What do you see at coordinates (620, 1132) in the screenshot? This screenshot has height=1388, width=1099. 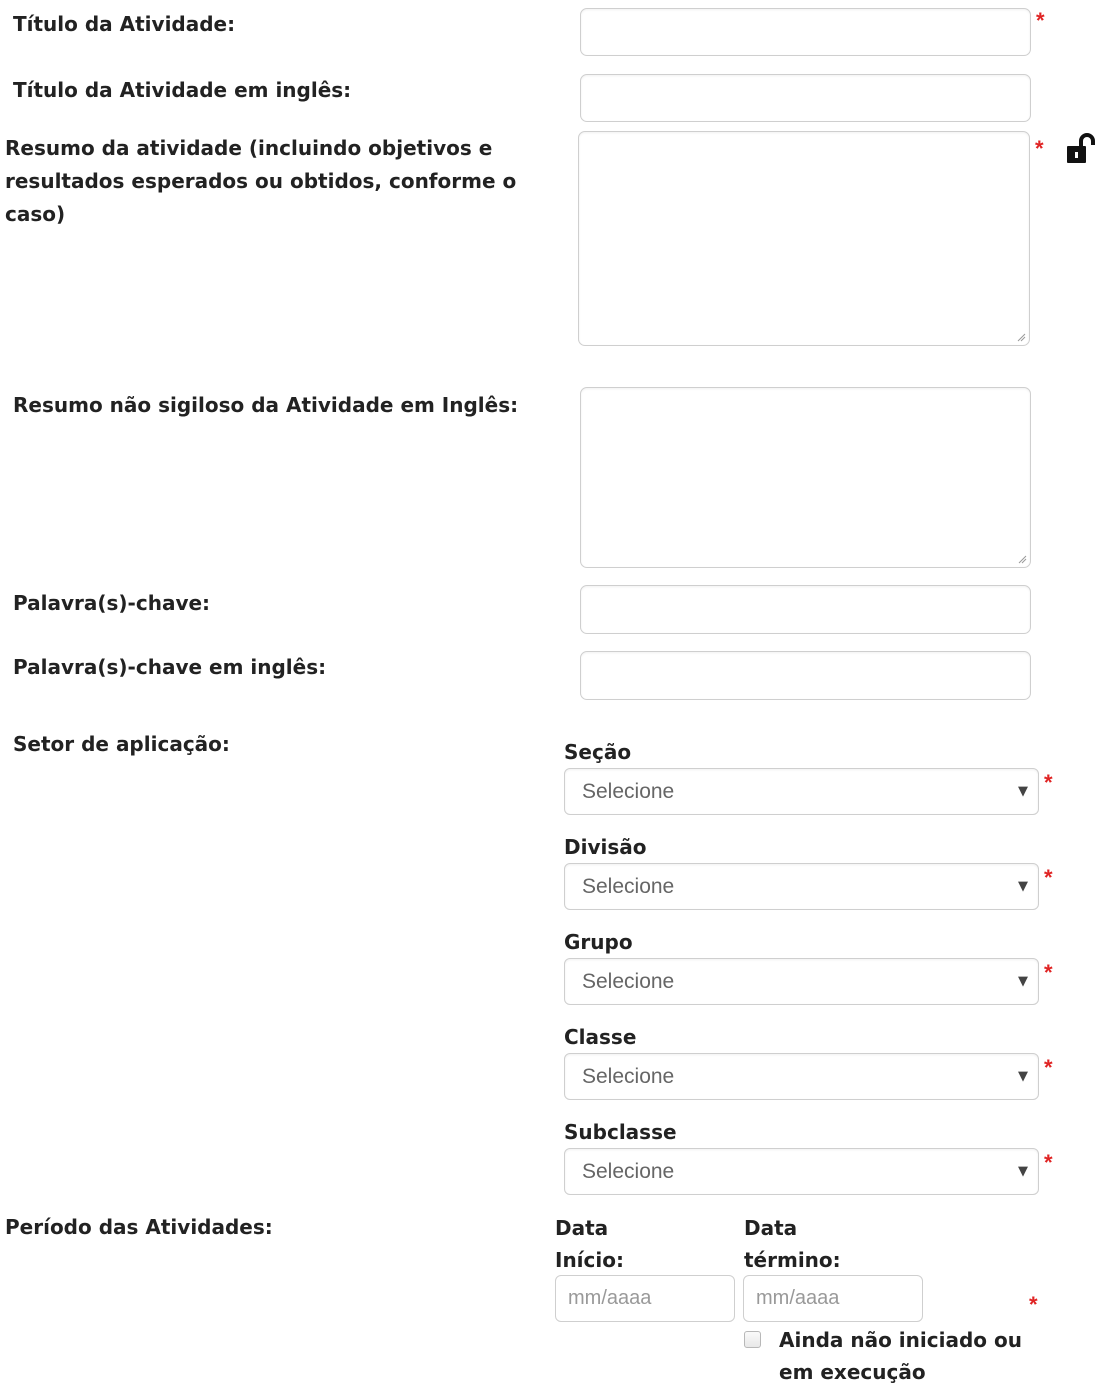 I see `subclasse-label: Subclasse` at bounding box center [620, 1132].